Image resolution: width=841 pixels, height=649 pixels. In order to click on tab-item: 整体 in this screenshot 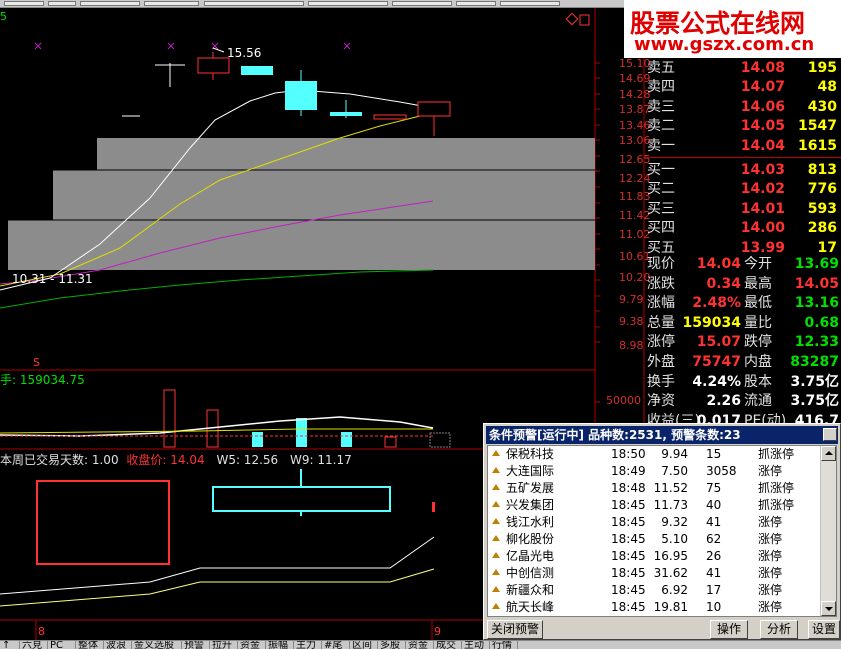, I will do `click(90, 645)`.